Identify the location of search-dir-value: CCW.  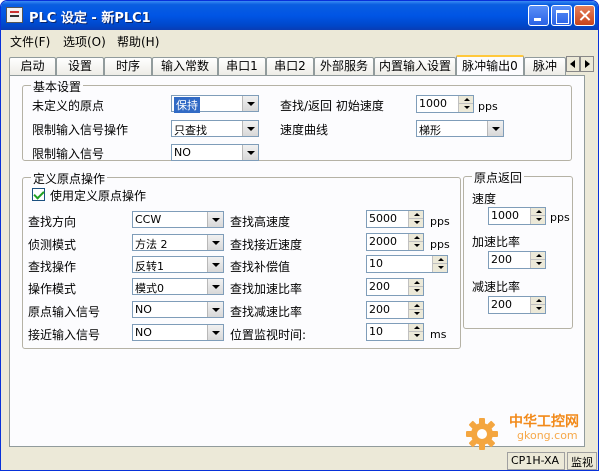
(148, 219).